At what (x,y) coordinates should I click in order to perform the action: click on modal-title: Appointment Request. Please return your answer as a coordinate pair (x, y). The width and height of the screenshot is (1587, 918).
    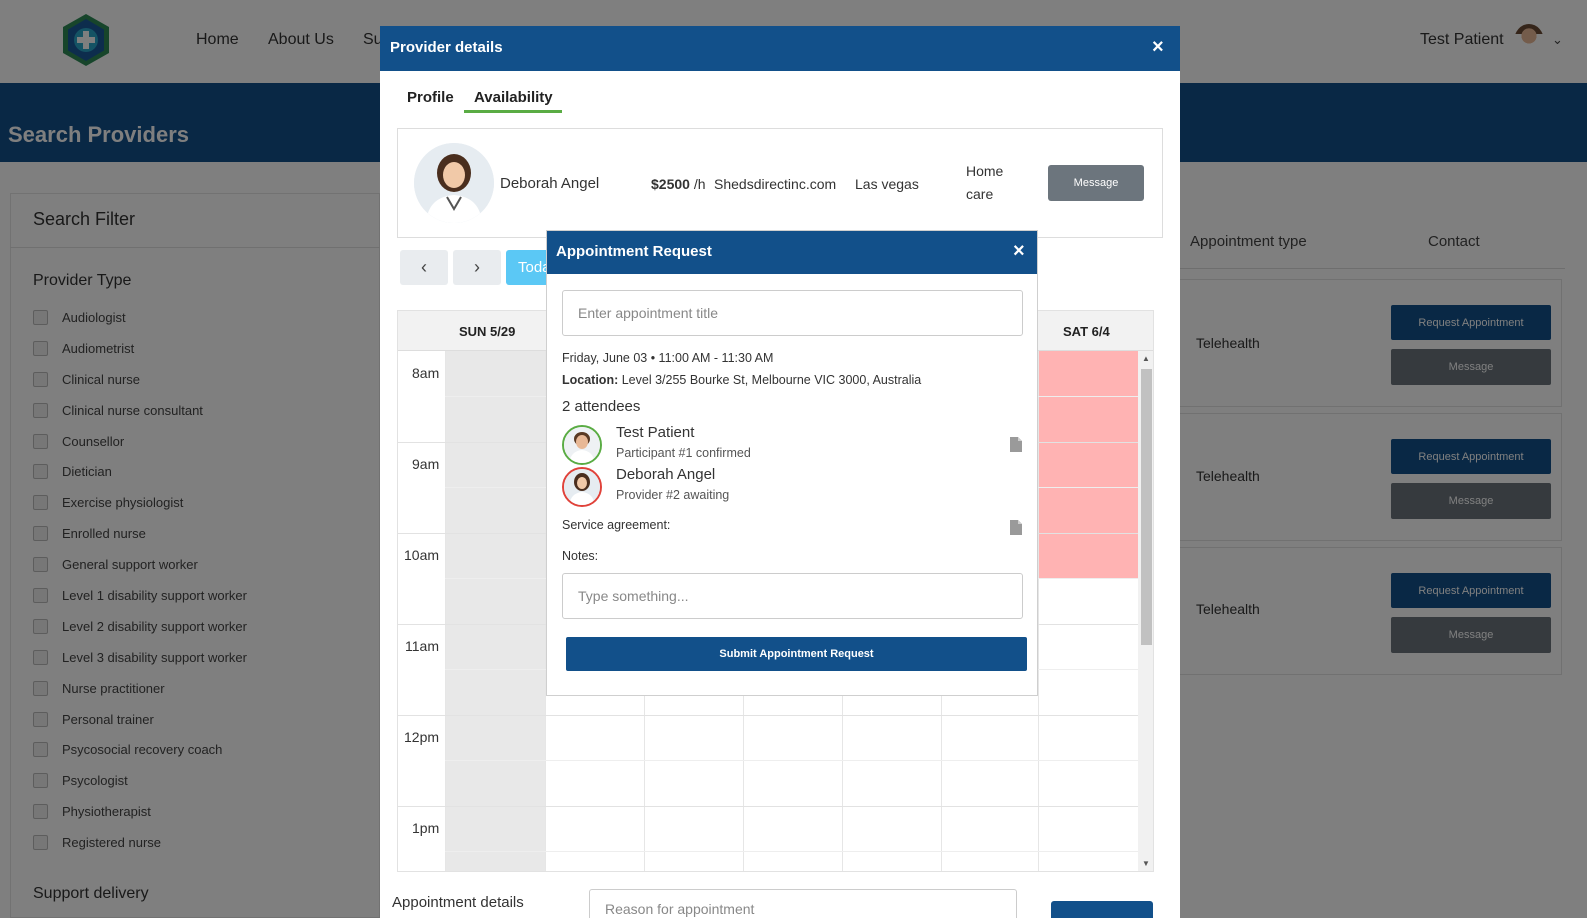
    Looking at the image, I should click on (634, 251).